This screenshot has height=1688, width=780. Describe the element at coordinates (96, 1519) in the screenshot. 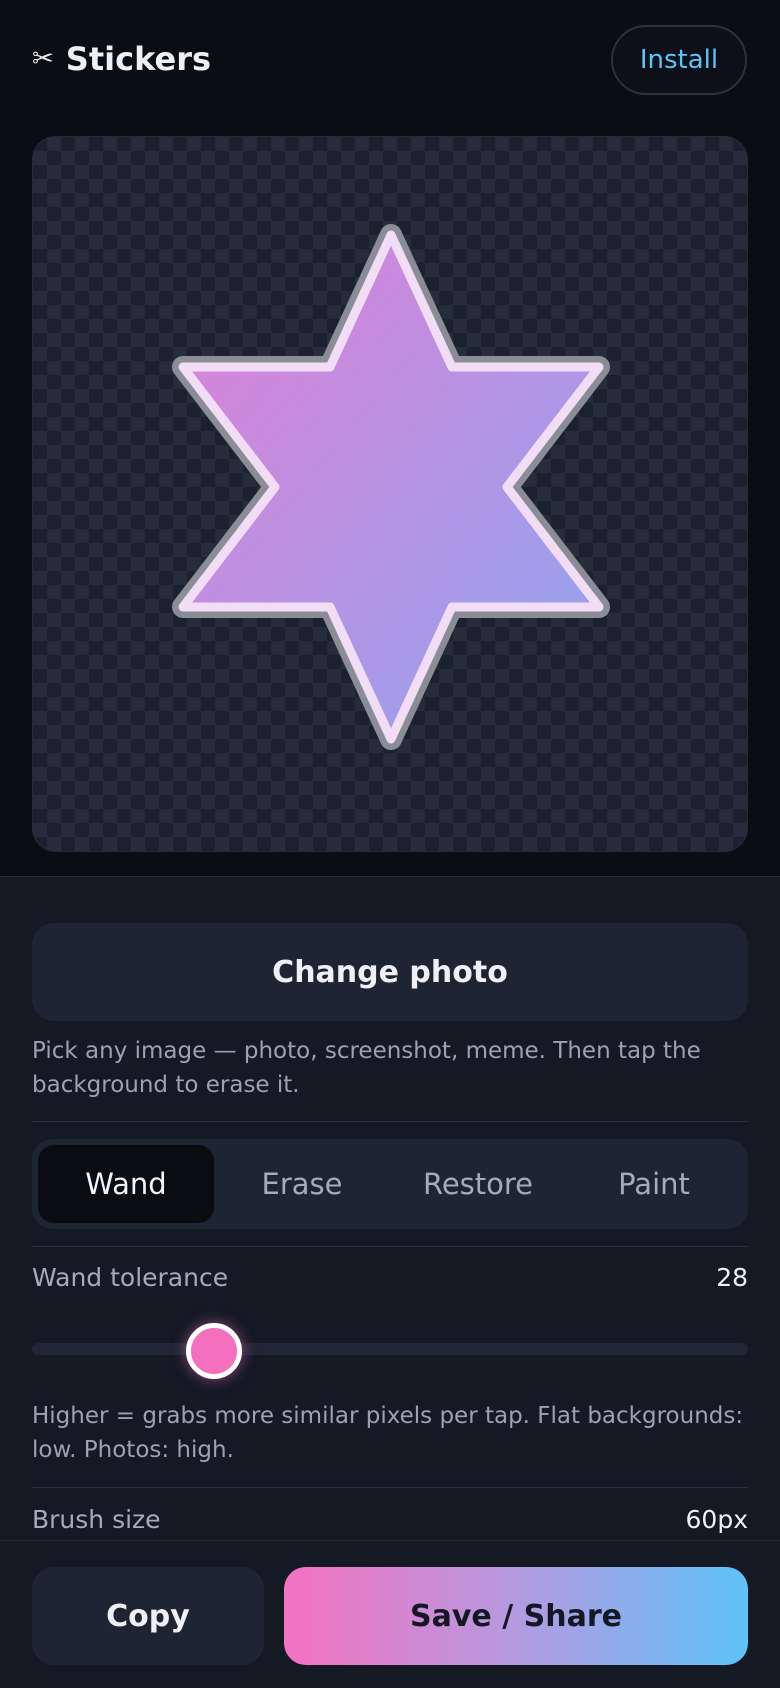

I see `brush-size-label: Brush size` at that location.